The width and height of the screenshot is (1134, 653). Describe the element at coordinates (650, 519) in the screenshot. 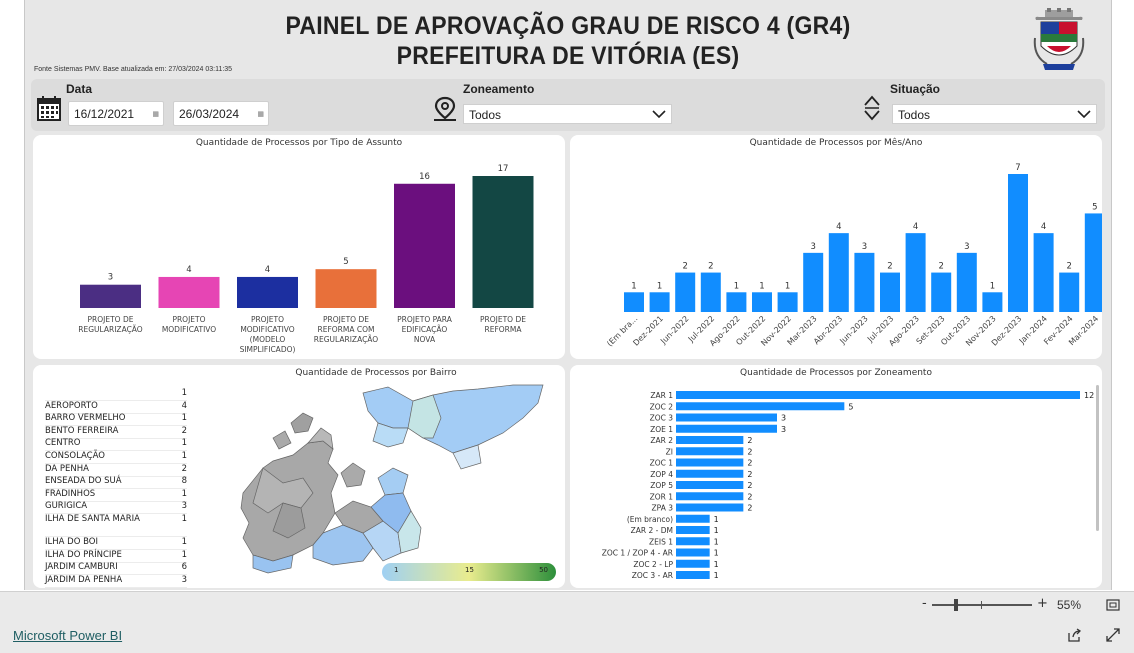

I see `zoning-axis-label: (Em branco)` at that location.